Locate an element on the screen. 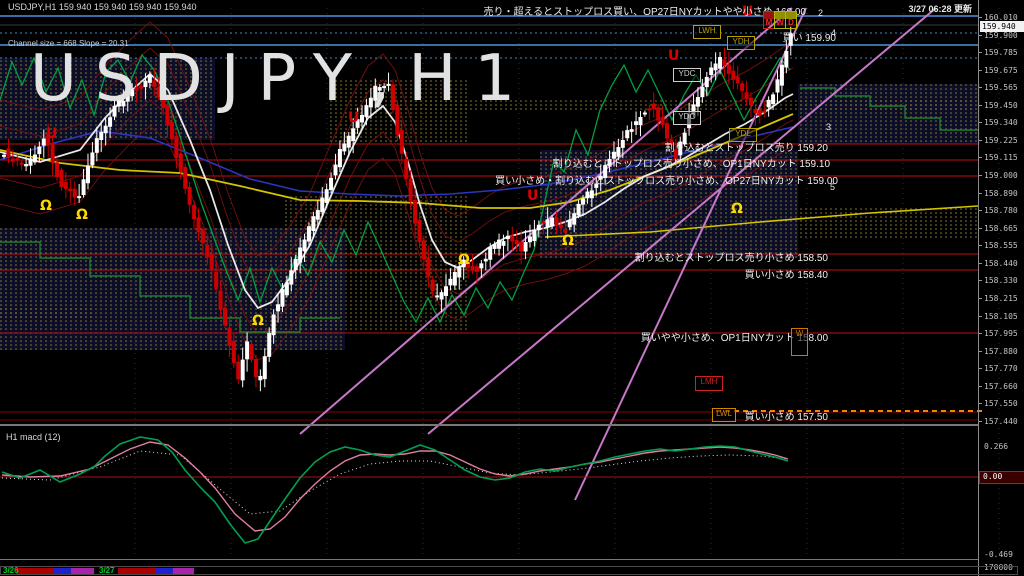  pivot-label-w: W is located at coordinates (799, 342).